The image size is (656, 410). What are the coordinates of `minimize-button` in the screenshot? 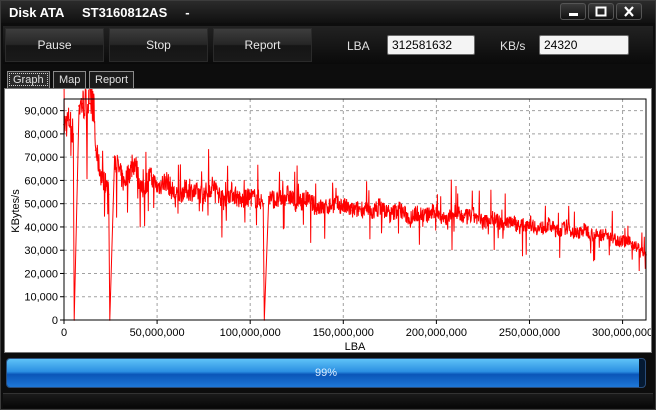 It's located at (573, 11).